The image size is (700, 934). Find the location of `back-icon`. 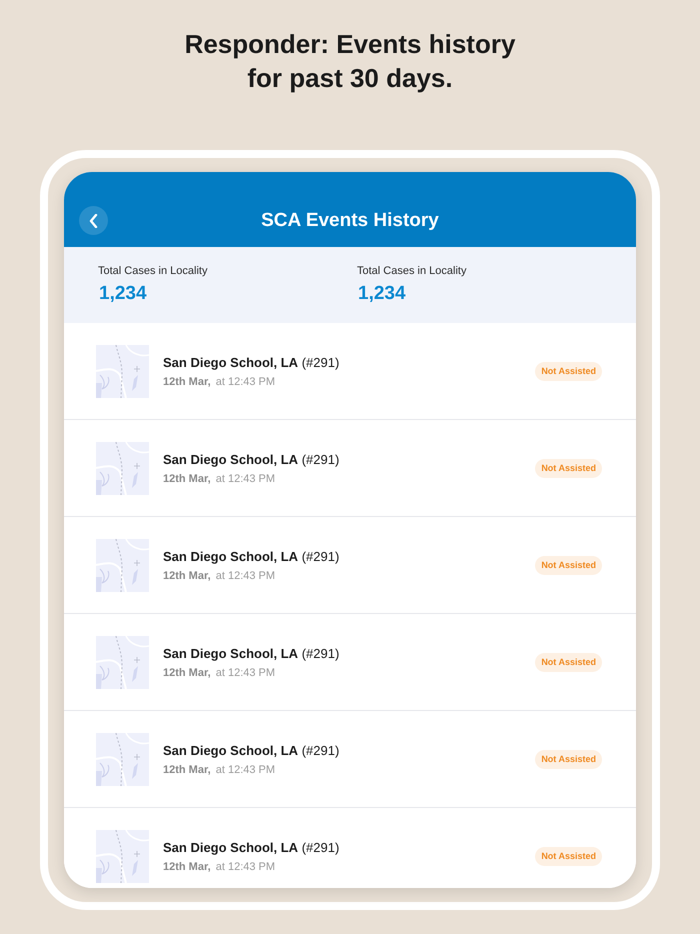

back-icon is located at coordinates (93, 221).